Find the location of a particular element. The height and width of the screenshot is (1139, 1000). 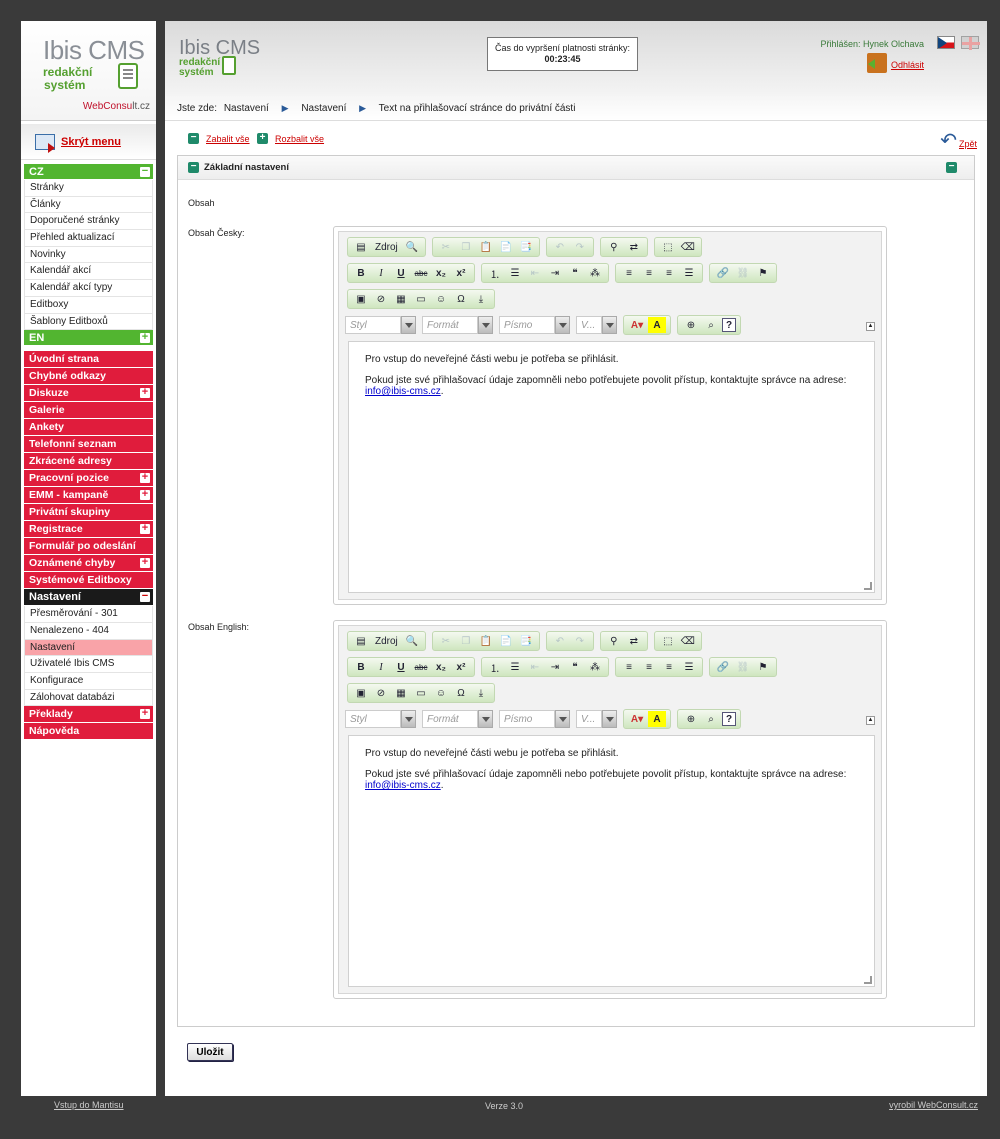

flag-cz-icon is located at coordinates (946, 42).